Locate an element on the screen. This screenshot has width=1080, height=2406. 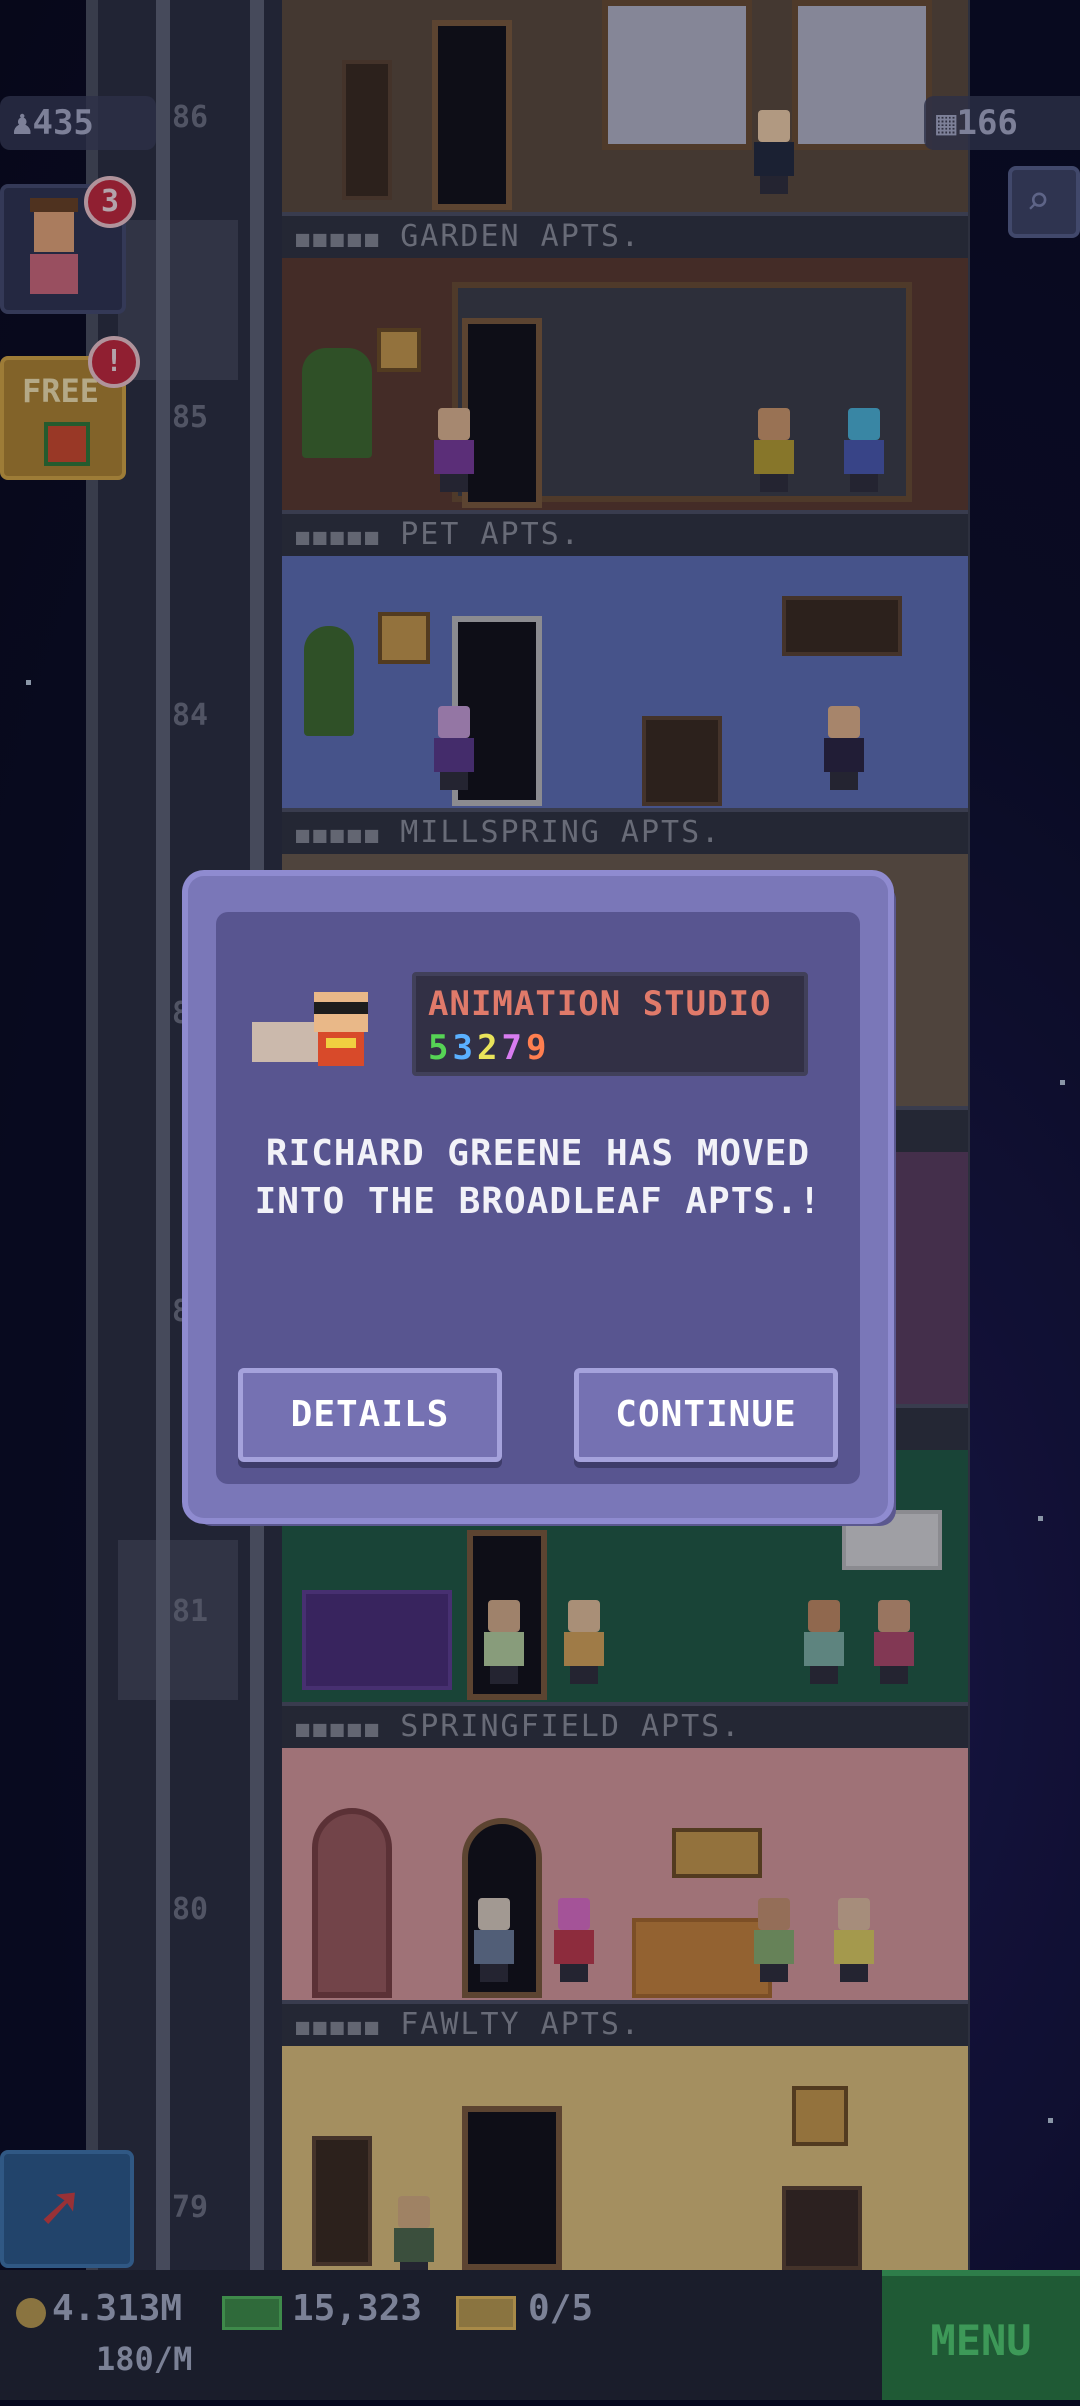
tickets-value: 0/5 is located at coordinates (561, 2308).